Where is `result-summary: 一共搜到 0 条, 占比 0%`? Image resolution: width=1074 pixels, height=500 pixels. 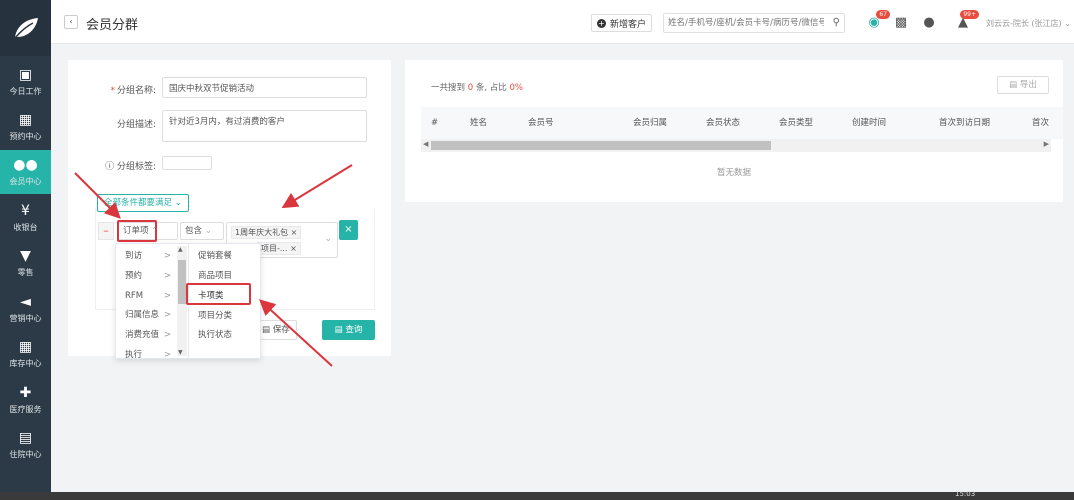
result-summary: 一共搜到 0 条, 占比 0% is located at coordinates (477, 88).